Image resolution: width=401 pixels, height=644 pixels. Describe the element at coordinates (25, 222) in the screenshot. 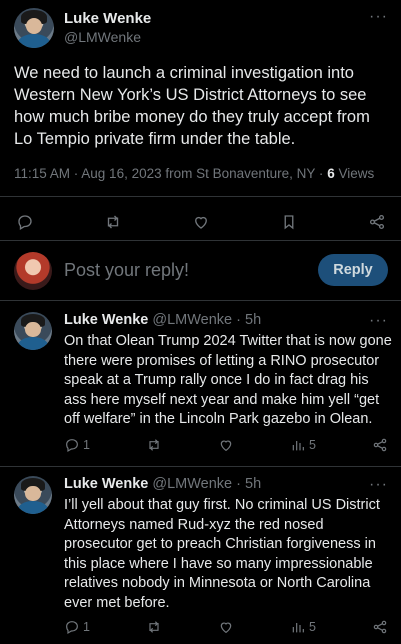

I see `reply-icon` at that location.